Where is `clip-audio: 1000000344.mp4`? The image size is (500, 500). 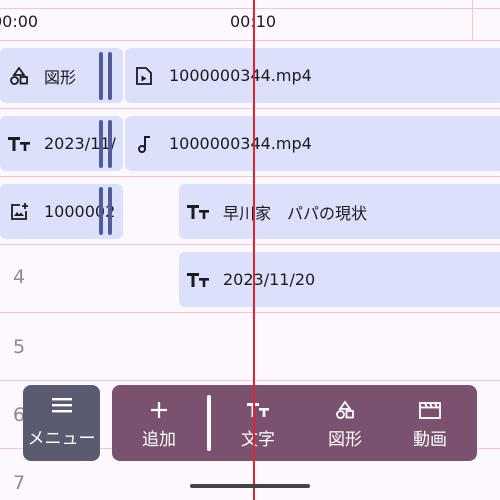 clip-audio: 1000000344.mp4 is located at coordinates (312, 143).